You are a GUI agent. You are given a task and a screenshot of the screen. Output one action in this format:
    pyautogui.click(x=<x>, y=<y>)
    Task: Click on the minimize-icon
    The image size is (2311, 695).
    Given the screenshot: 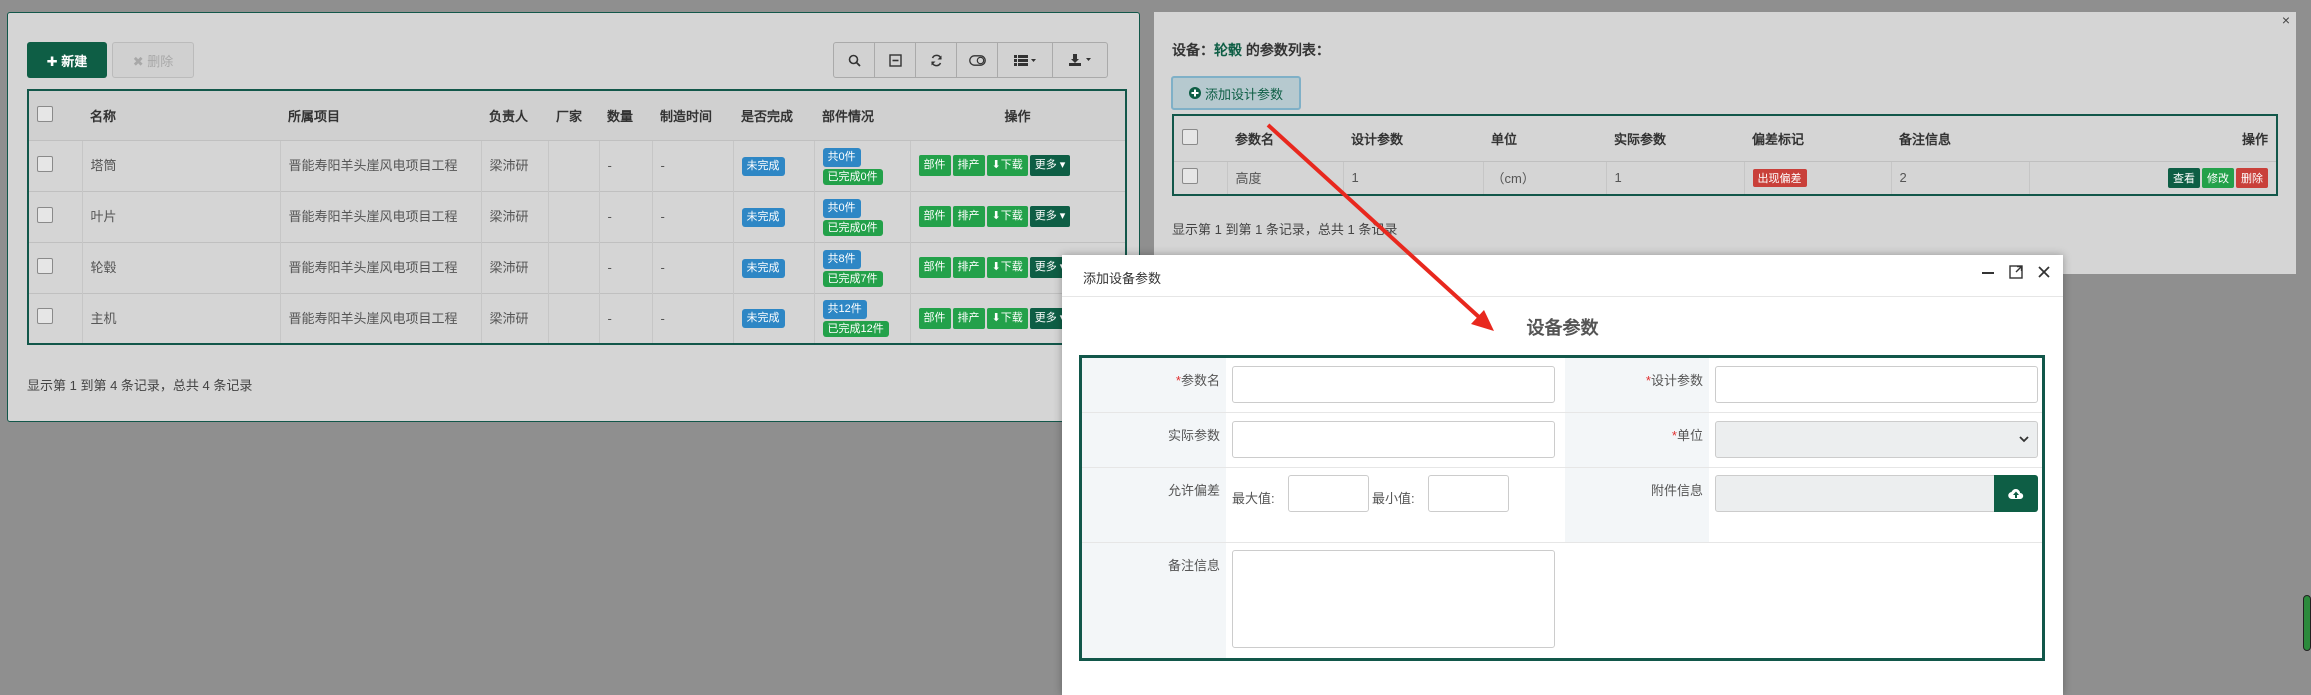 What is the action you would take?
    pyautogui.click(x=1988, y=274)
    